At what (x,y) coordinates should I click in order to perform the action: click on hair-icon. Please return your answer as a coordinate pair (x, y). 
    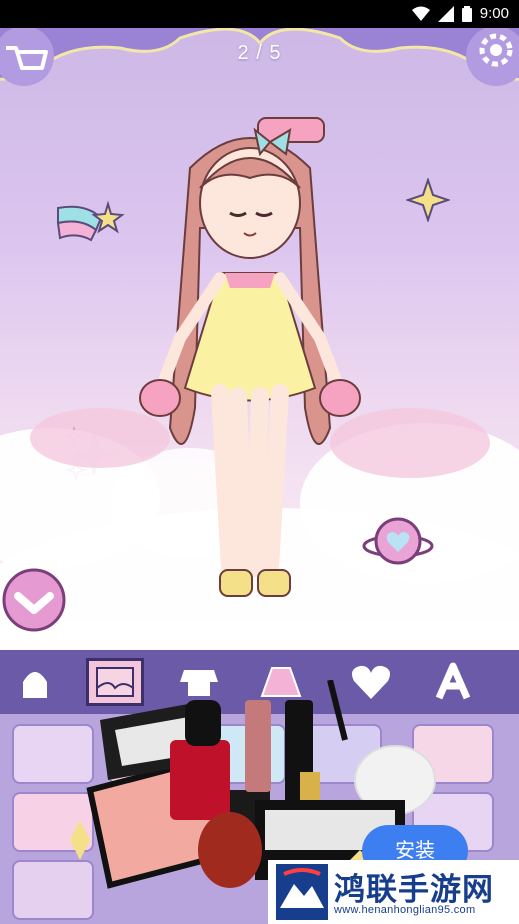
    Looking at the image, I should click on (35, 685).